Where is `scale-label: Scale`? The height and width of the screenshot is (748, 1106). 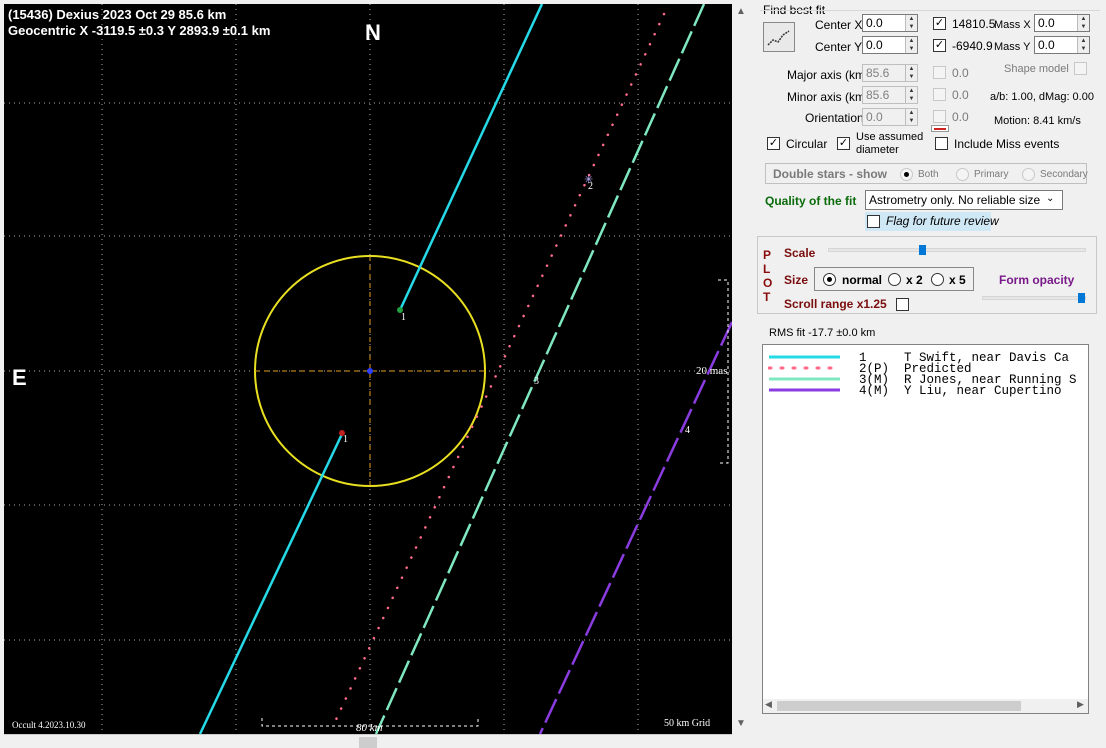 scale-label: Scale is located at coordinates (800, 253).